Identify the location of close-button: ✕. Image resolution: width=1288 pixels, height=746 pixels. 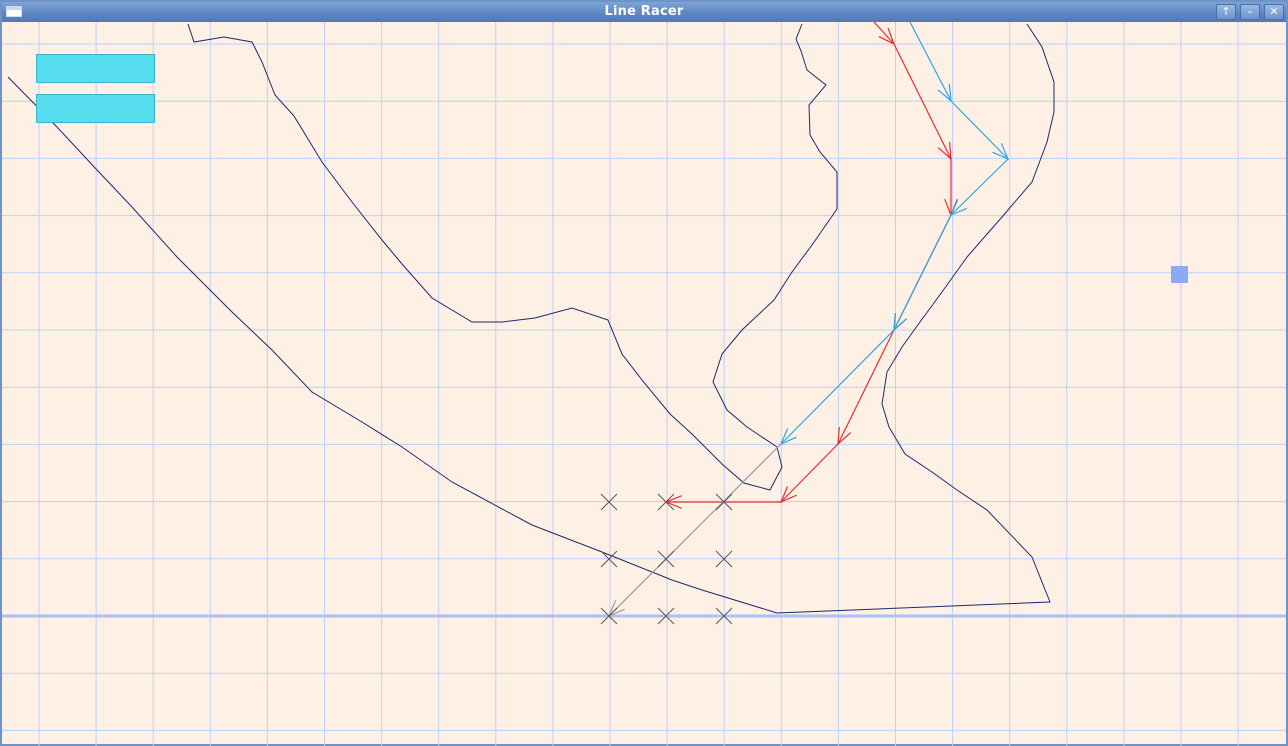
(1274, 12).